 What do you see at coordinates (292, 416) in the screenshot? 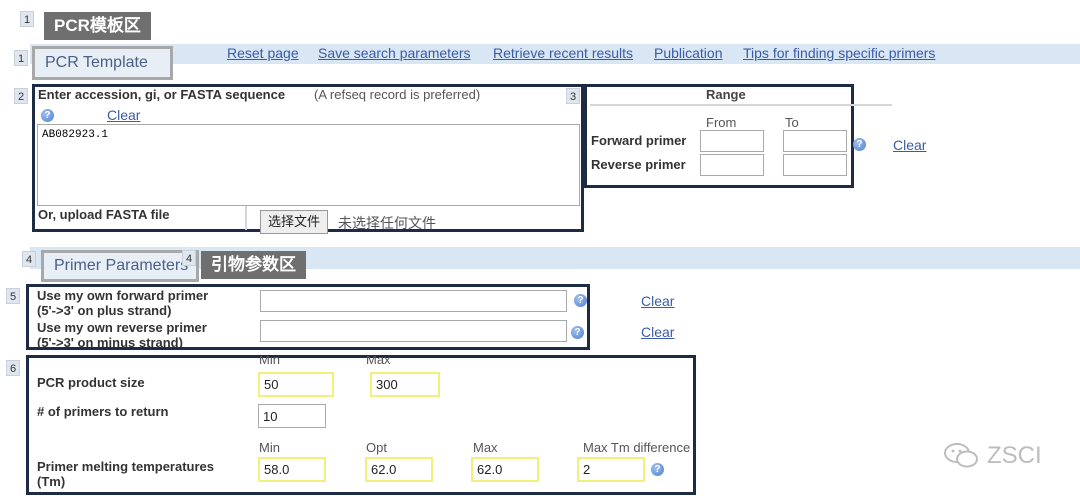
I see `num-primers-input` at bounding box center [292, 416].